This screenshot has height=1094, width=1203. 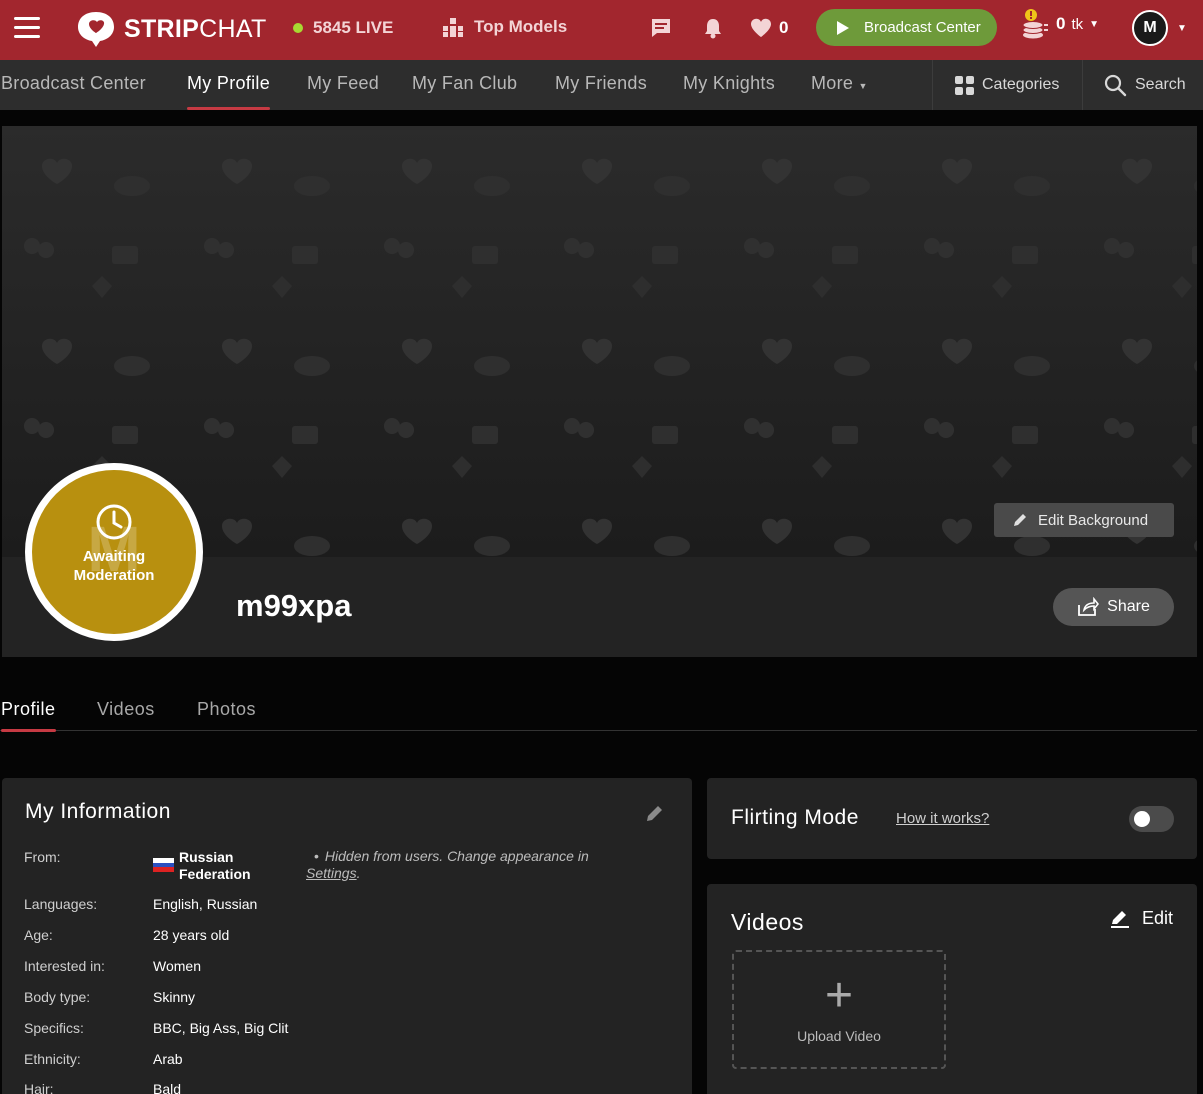 What do you see at coordinates (168, 1059) in the screenshot?
I see `info-value-ethnicity: Arab` at bounding box center [168, 1059].